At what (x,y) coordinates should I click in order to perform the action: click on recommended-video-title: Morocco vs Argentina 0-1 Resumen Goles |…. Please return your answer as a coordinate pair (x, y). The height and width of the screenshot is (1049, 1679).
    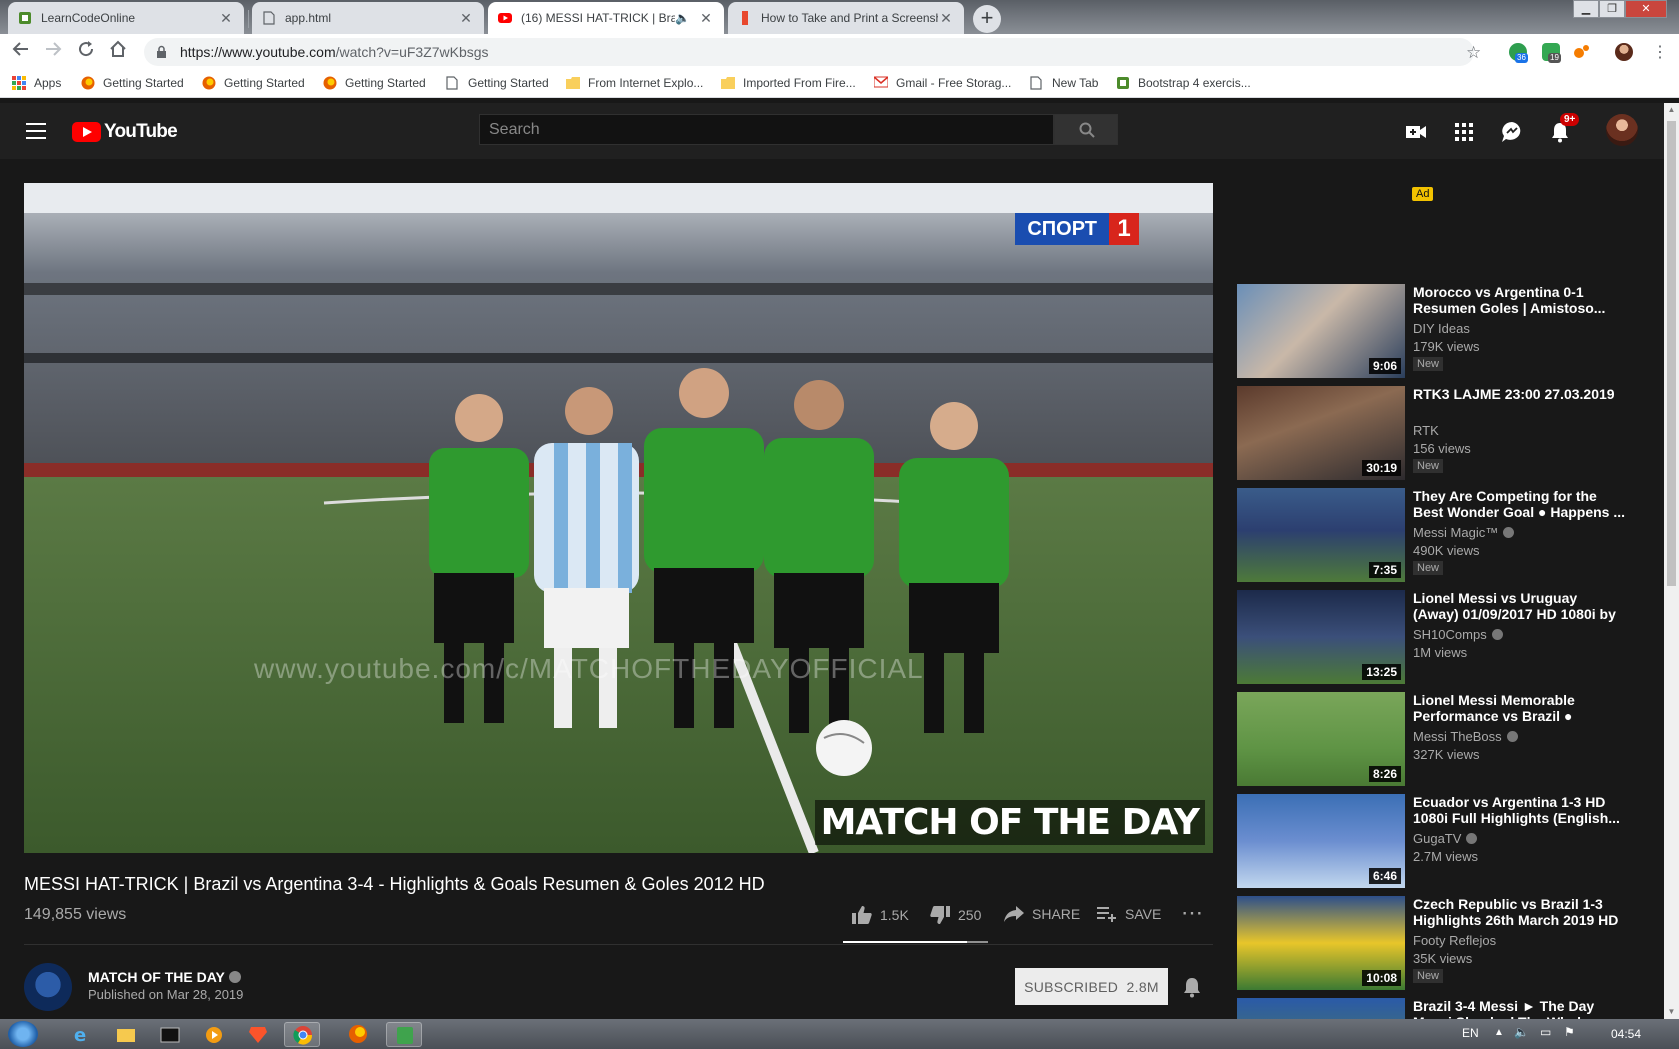
    Looking at the image, I should click on (1519, 300).